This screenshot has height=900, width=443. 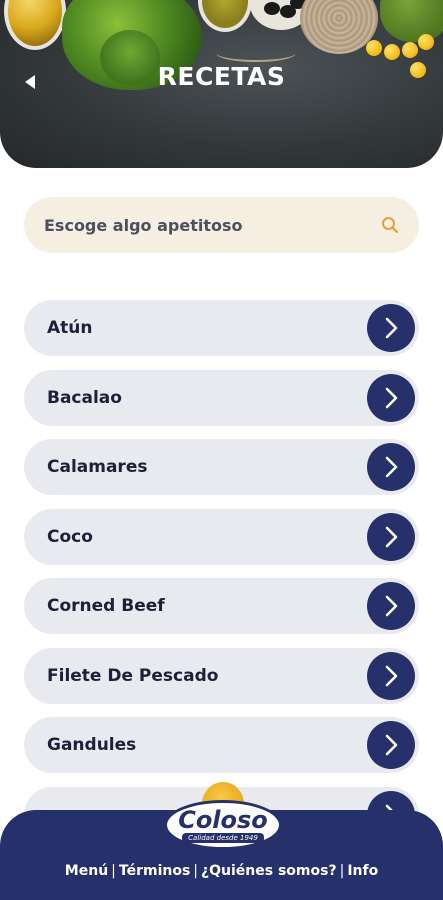 What do you see at coordinates (86, 871) in the screenshot?
I see `footer-link-menu: Menú` at bounding box center [86, 871].